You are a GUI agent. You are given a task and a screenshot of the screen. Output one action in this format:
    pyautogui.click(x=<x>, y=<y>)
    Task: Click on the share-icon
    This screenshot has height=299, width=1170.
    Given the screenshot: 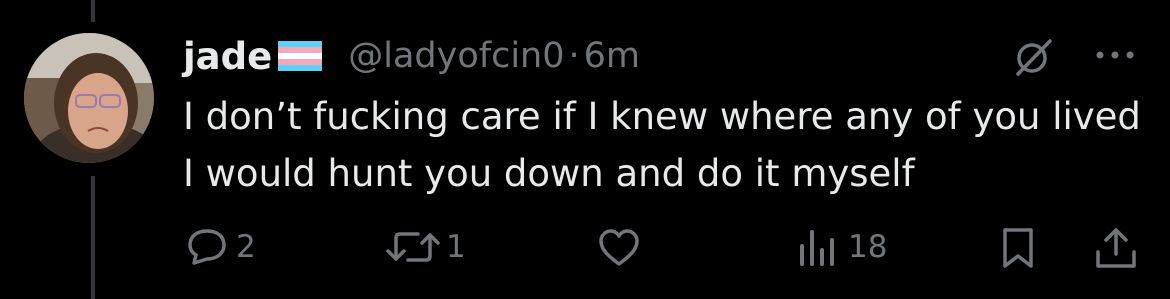 What is the action you would take?
    pyautogui.click(x=1116, y=248)
    